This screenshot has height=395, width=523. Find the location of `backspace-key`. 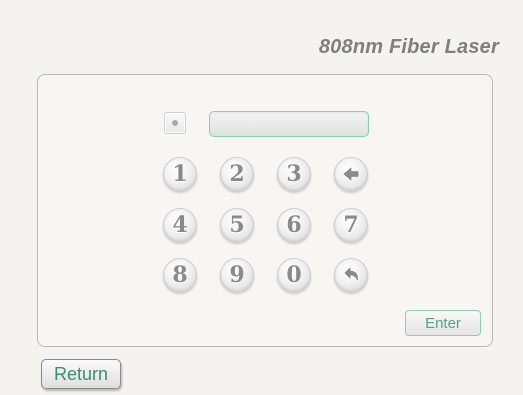

backspace-key is located at coordinates (351, 174).